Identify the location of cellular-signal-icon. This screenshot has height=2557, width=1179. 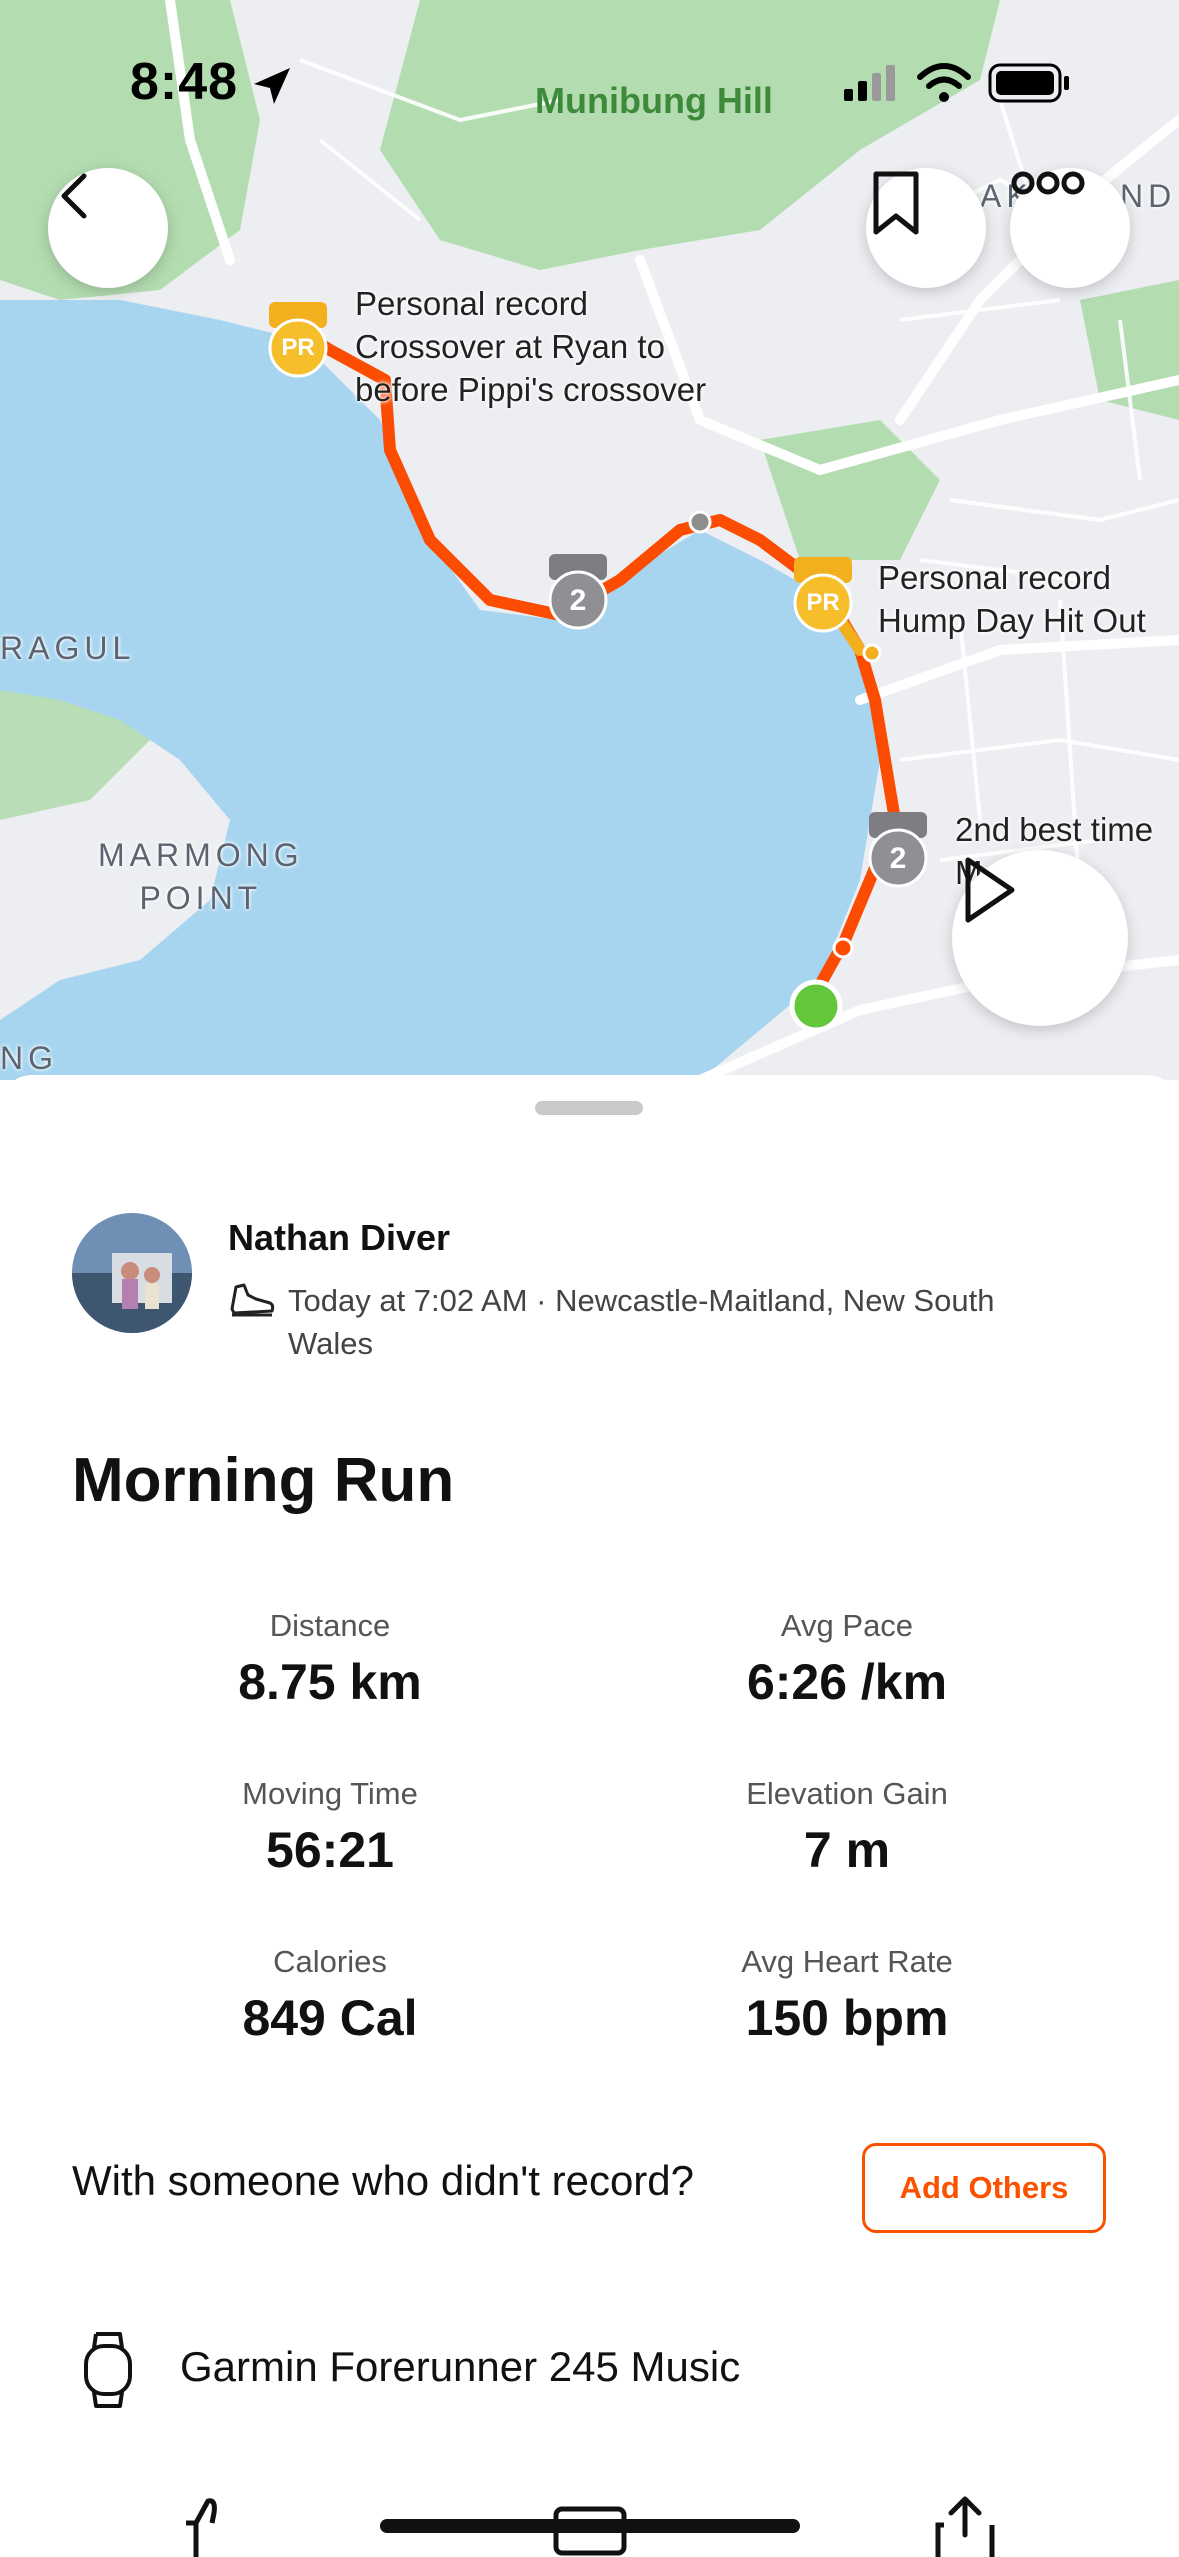
(869, 83).